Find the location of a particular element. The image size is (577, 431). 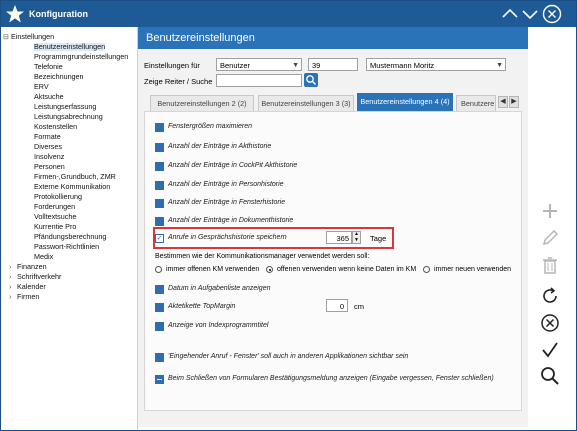

checkbox-confirm-close is located at coordinates (159, 379).